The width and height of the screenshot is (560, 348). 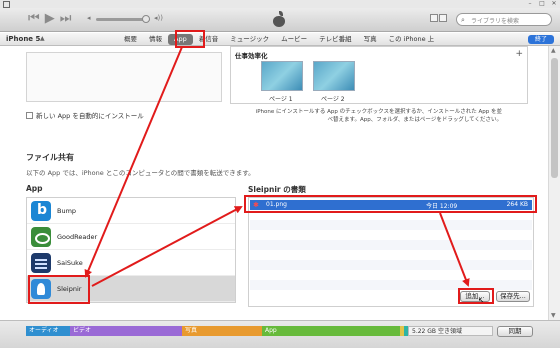 What do you see at coordinates (146, 19) in the screenshot?
I see `volume-slider-knob` at bounding box center [146, 19].